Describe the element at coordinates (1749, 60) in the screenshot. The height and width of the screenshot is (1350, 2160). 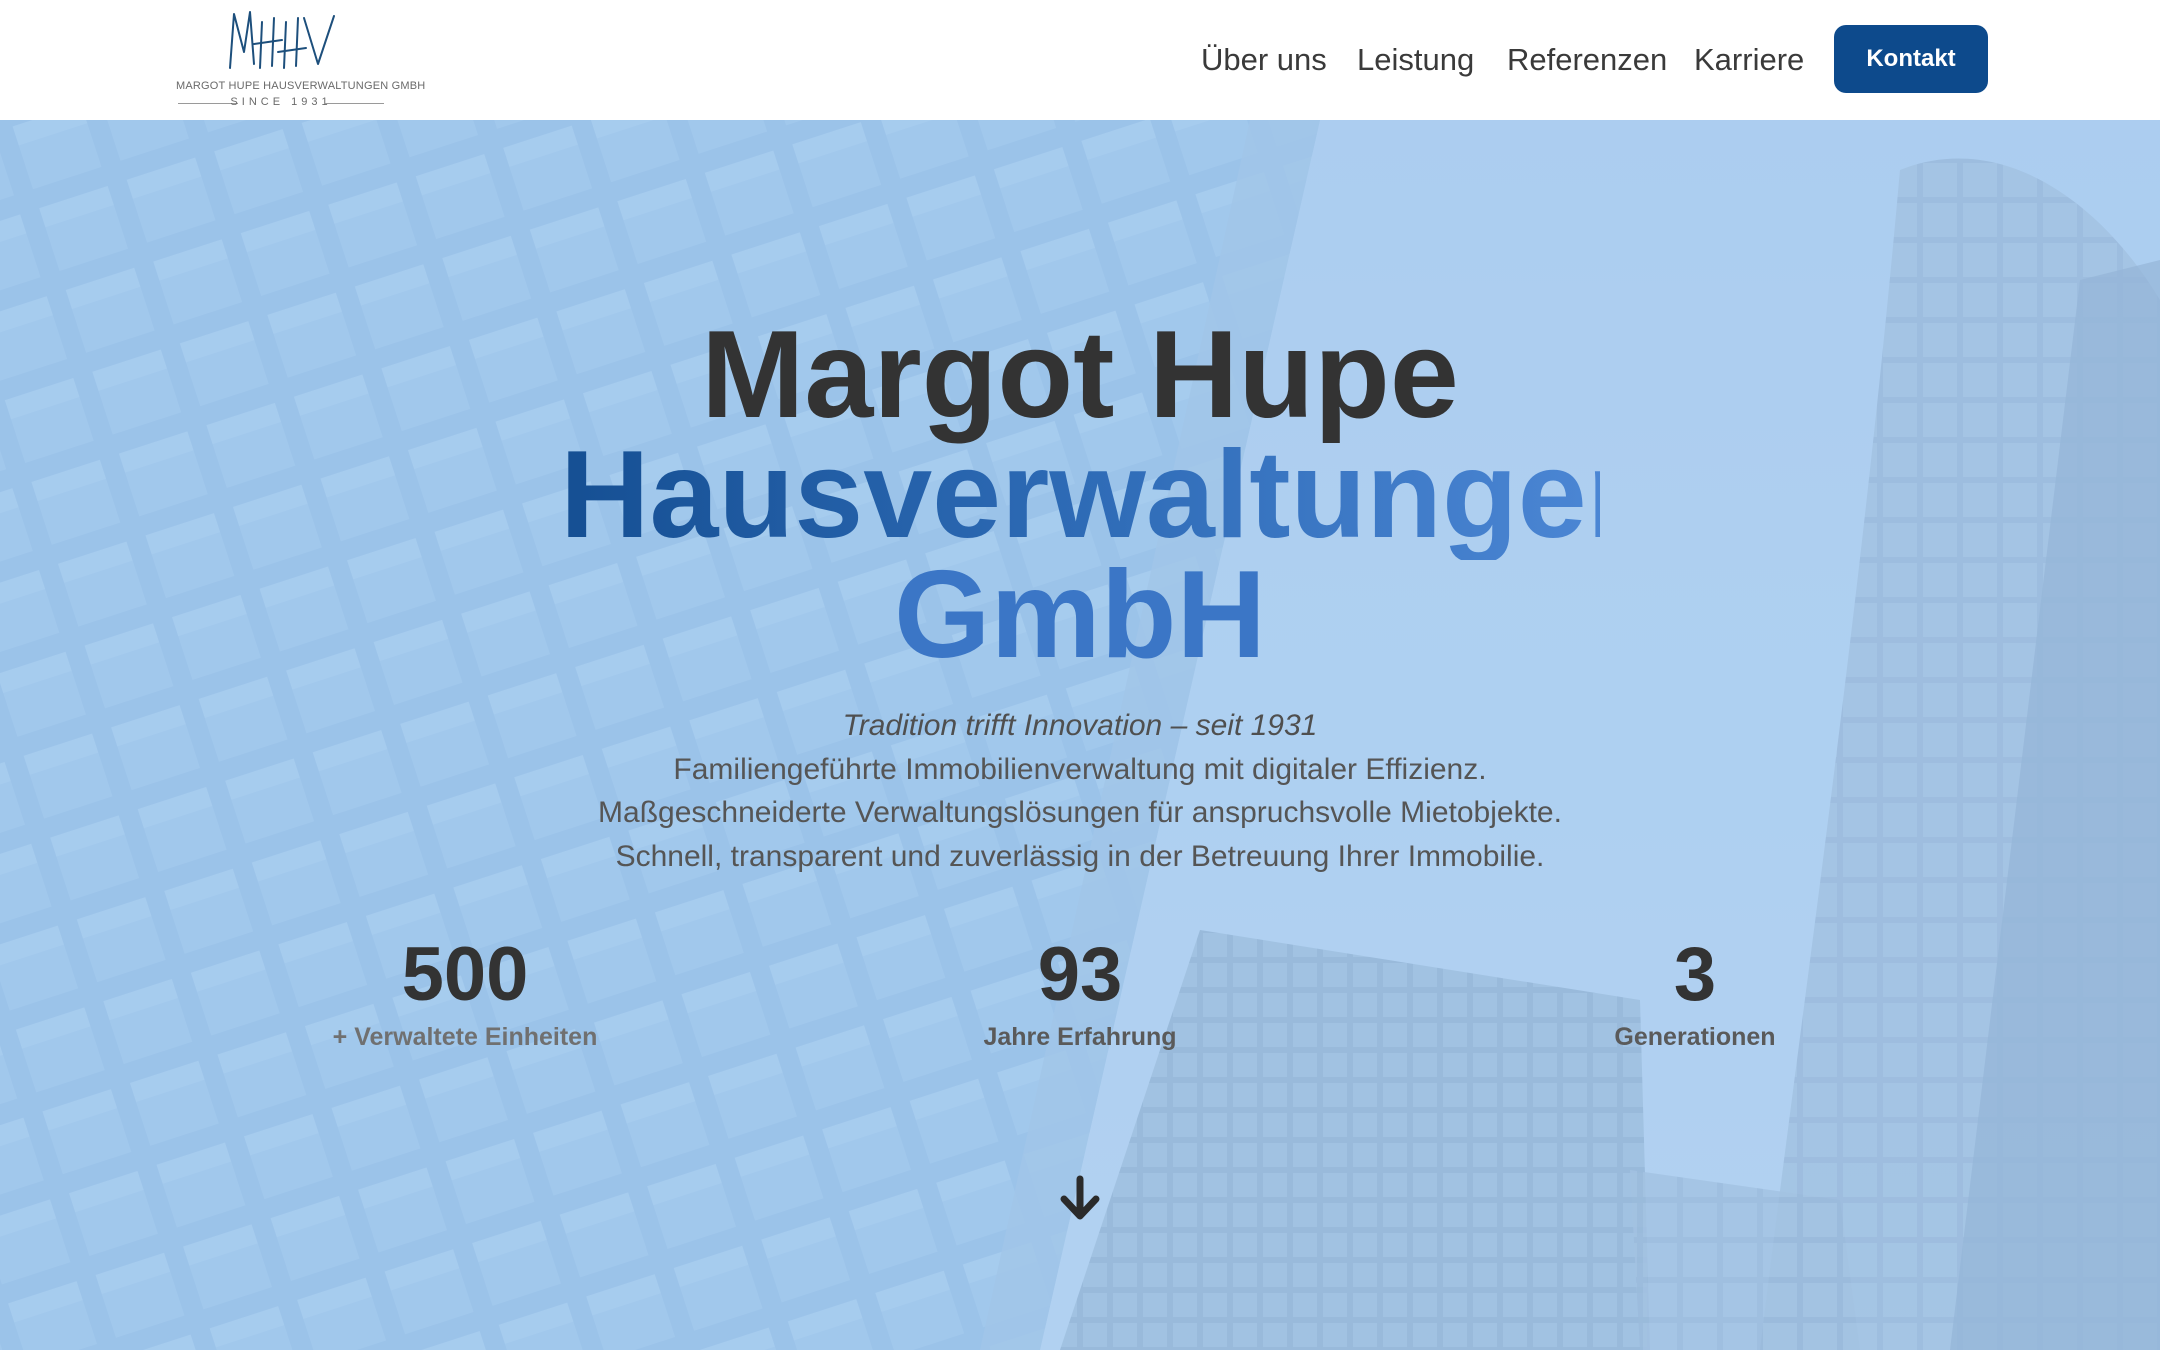
I see `nav-karriere: Karriere` at that location.